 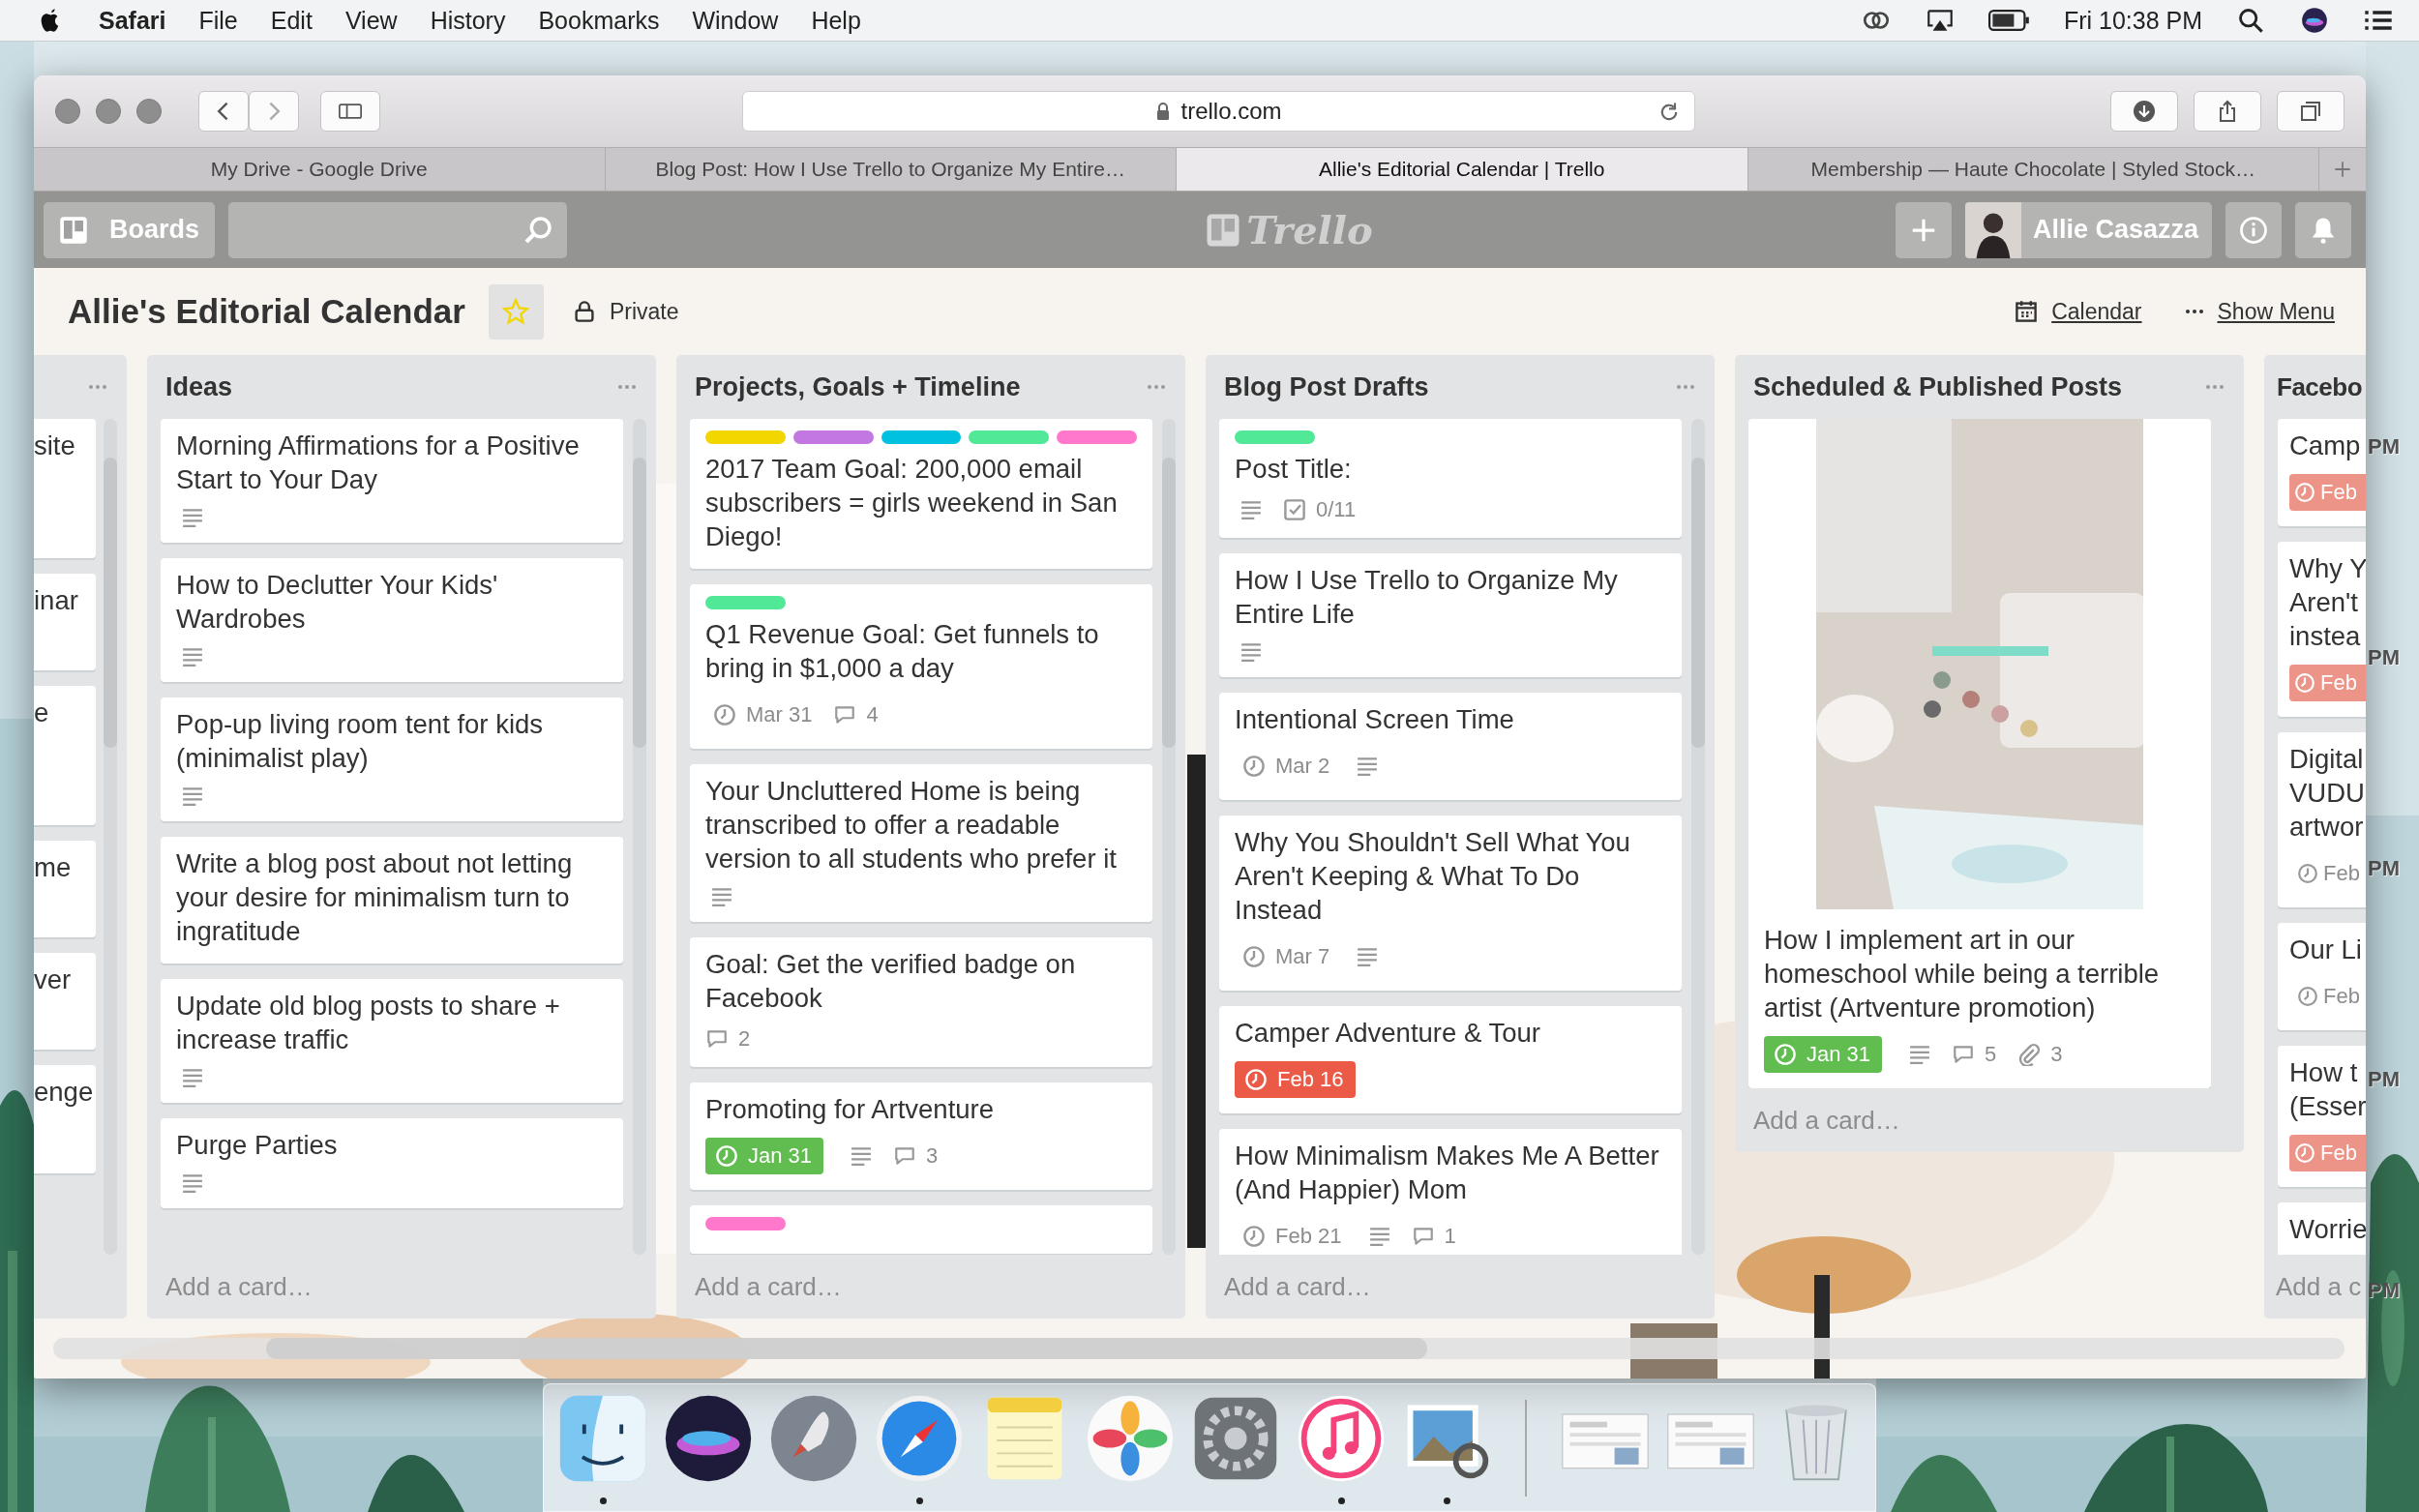 What do you see at coordinates (132, 21) in the screenshot?
I see `app-menu: Safari` at bounding box center [132, 21].